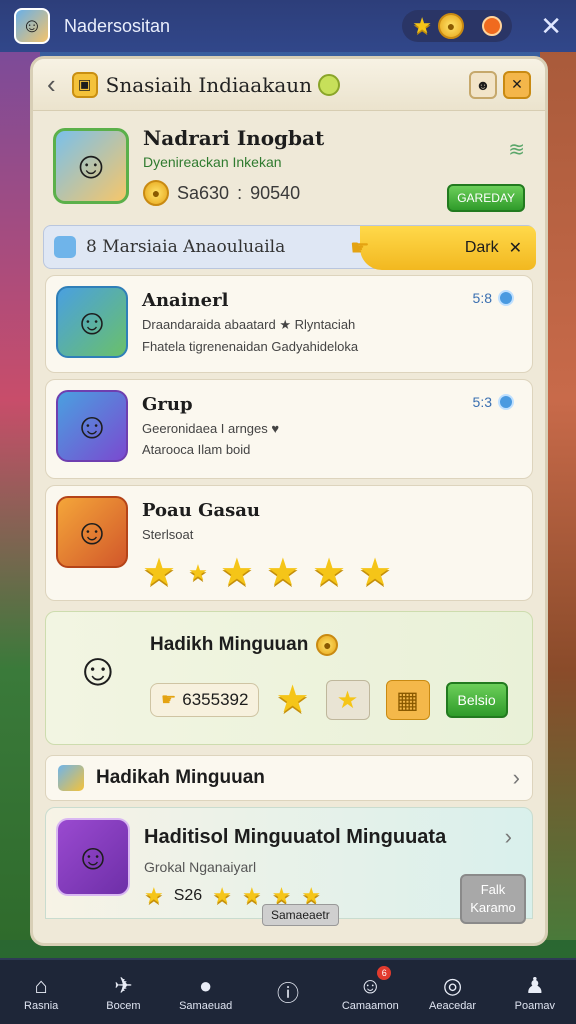 This screenshot has width=576, height=1024. I want to click on panel-header: ‹ ▣ Snasiaih Indiaakaun ☻ ✕, so click(289, 85).